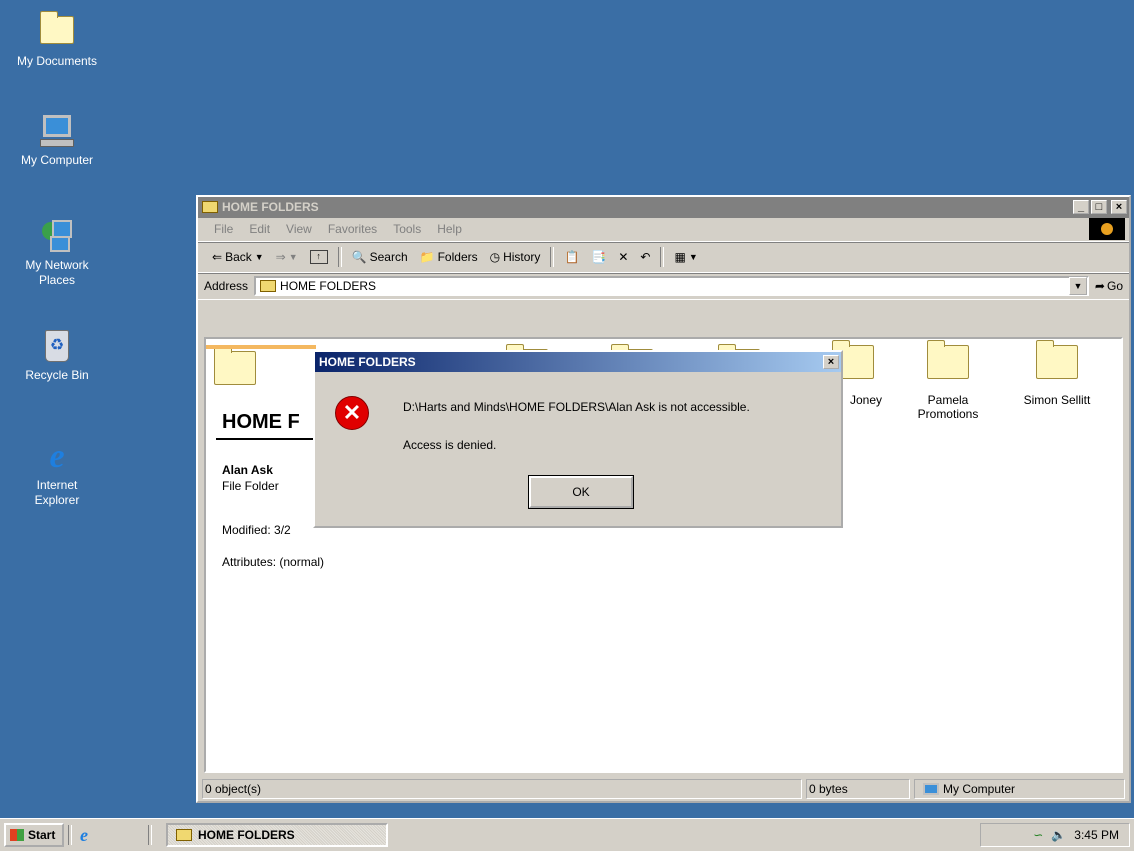 The width and height of the screenshot is (1134, 851). I want to click on start-label: Start, so click(42, 835).